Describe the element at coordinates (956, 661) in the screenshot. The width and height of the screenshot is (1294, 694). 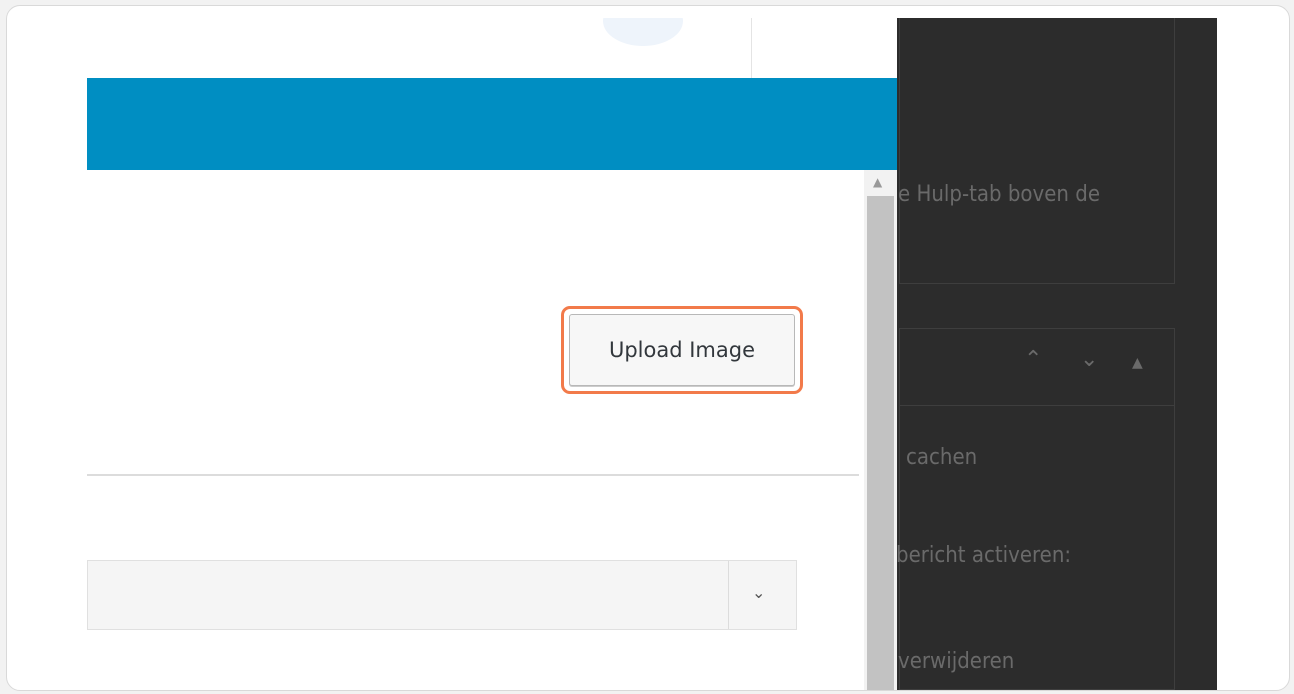
I see `remove-text: verwijderen` at that location.